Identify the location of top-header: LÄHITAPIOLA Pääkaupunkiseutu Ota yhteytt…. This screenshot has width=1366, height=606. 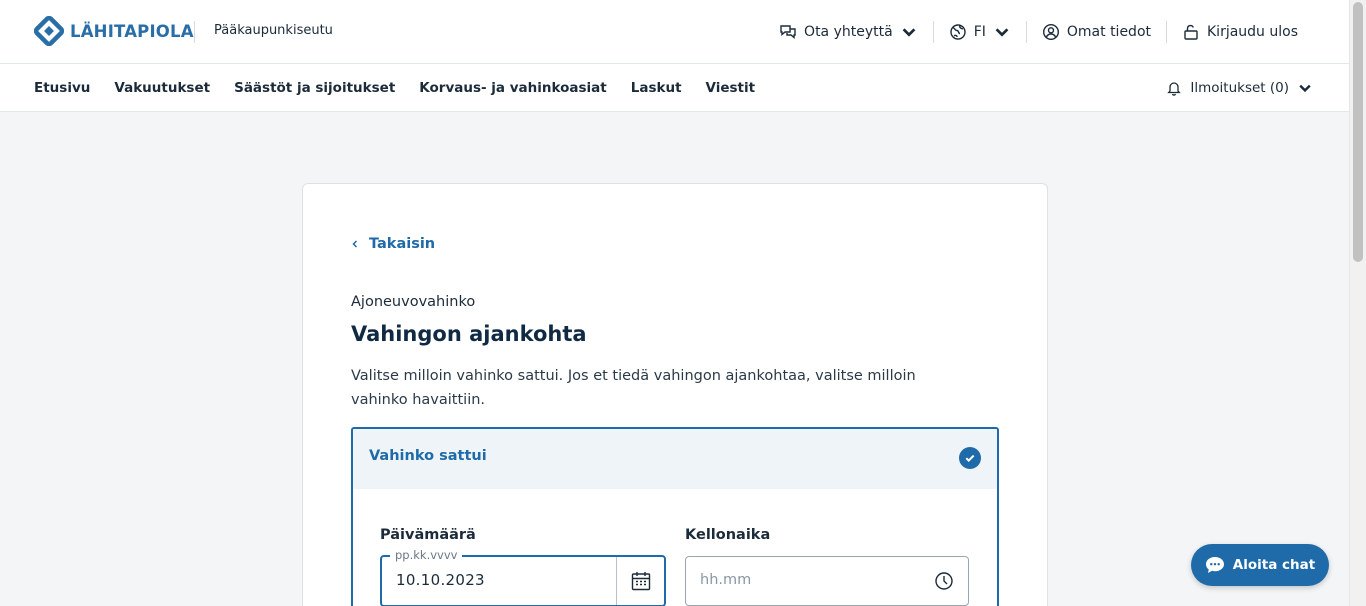
(674, 32).